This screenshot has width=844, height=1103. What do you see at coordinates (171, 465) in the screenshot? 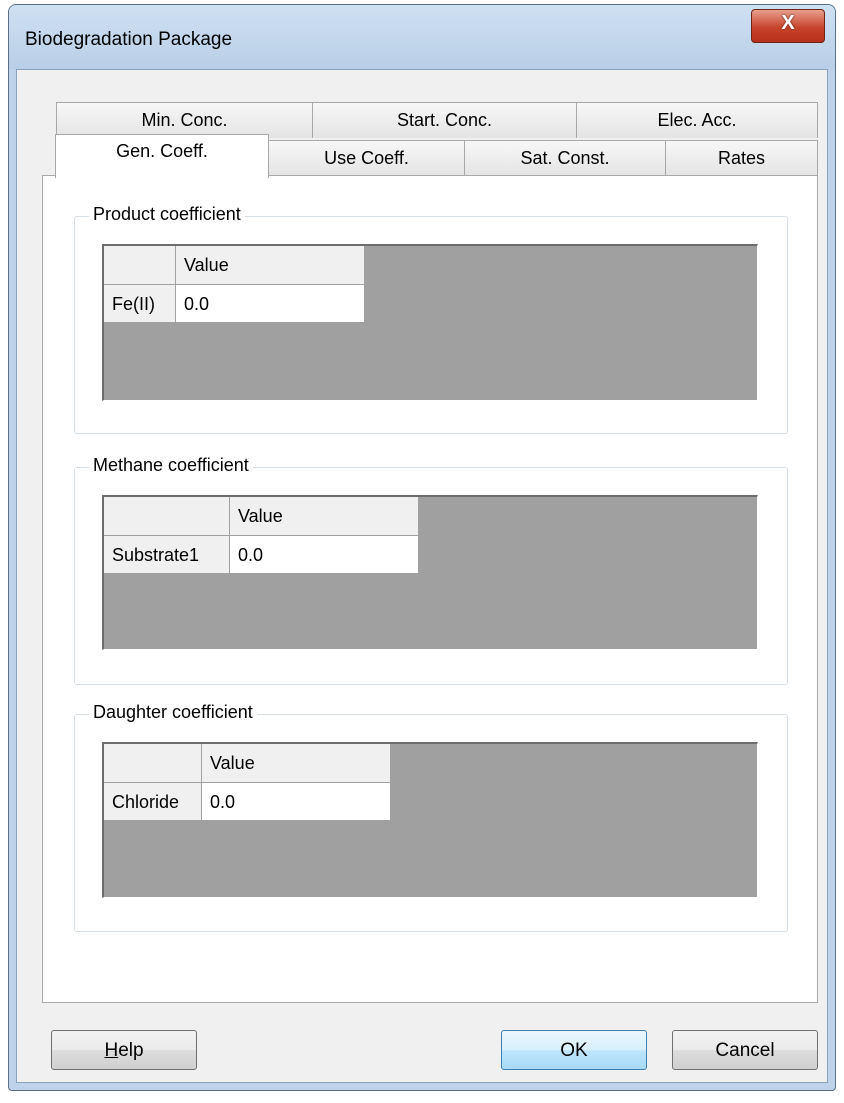
I see `group-label: Methane coefficient` at bounding box center [171, 465].